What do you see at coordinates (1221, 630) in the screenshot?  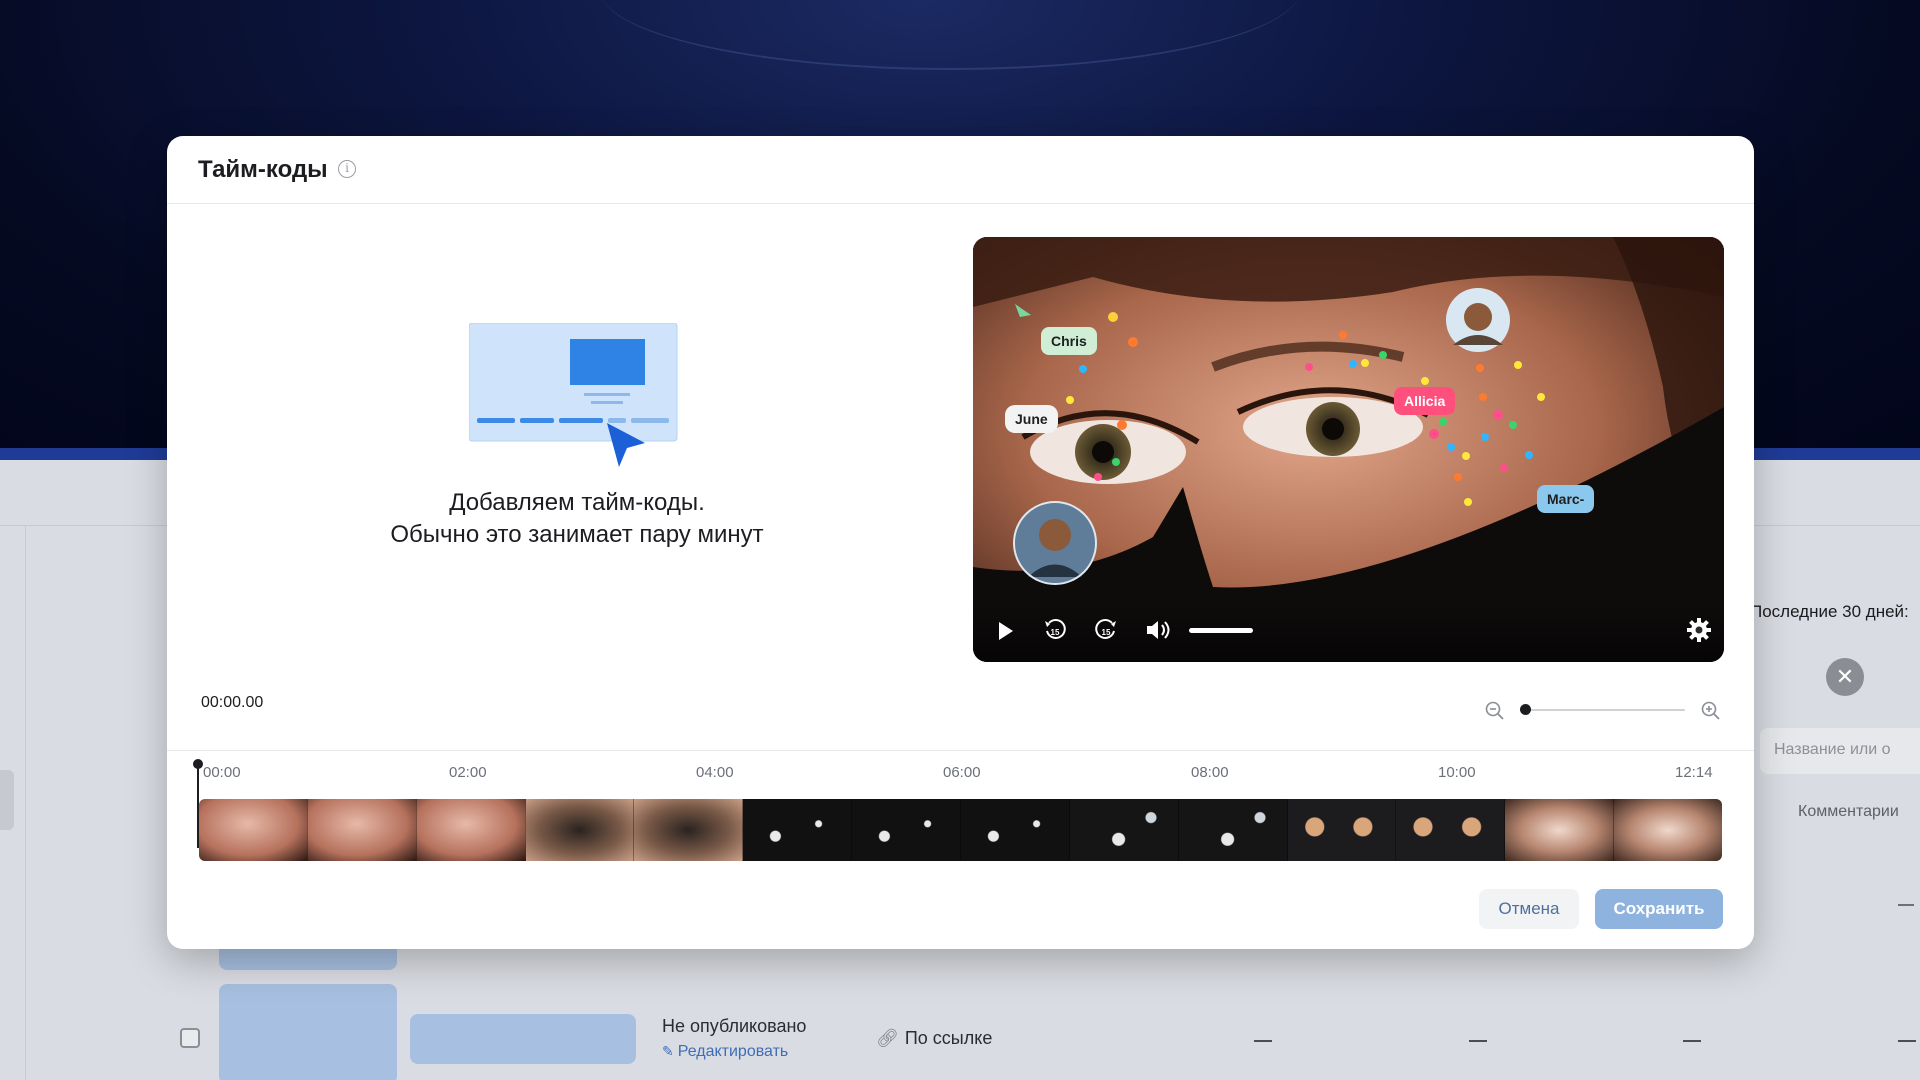 I see `volume-slider` at bounding box center [1221, 630].